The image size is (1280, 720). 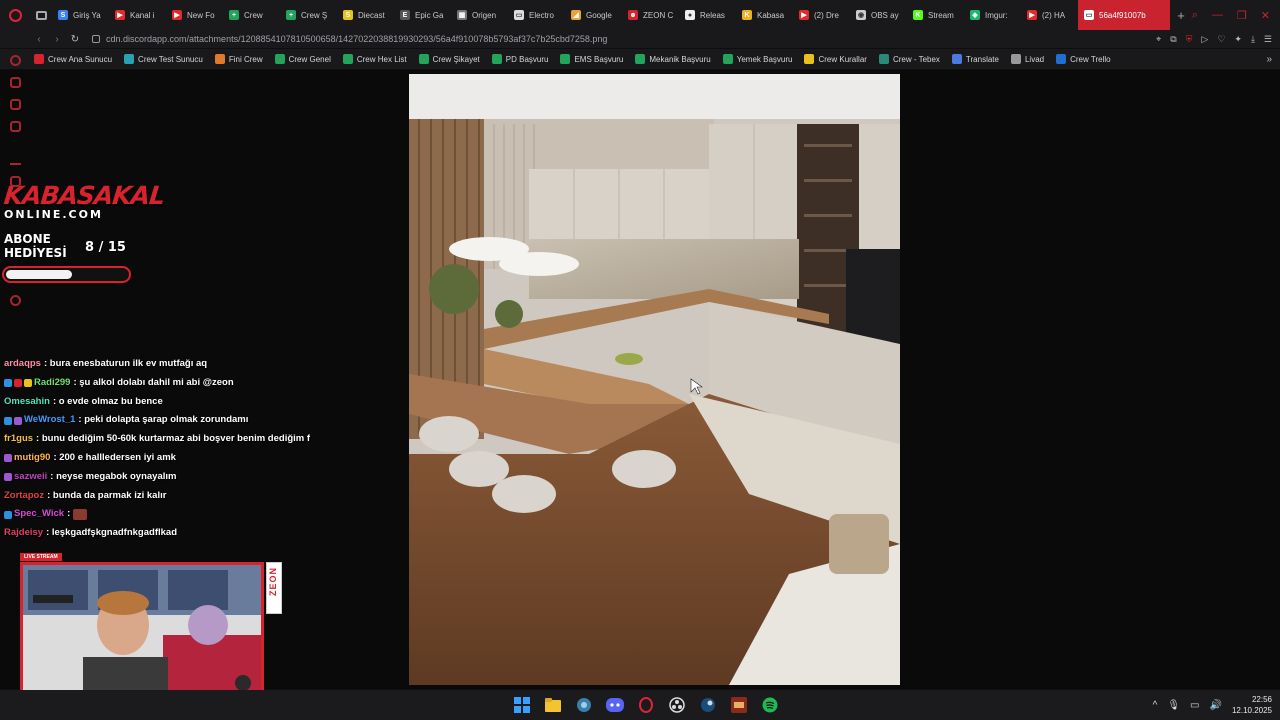 What do you see at coordinates (456, 59) in the screenshot?
I see `bookmark-label: Crew Şikayet` at bounding box center [456, 59].